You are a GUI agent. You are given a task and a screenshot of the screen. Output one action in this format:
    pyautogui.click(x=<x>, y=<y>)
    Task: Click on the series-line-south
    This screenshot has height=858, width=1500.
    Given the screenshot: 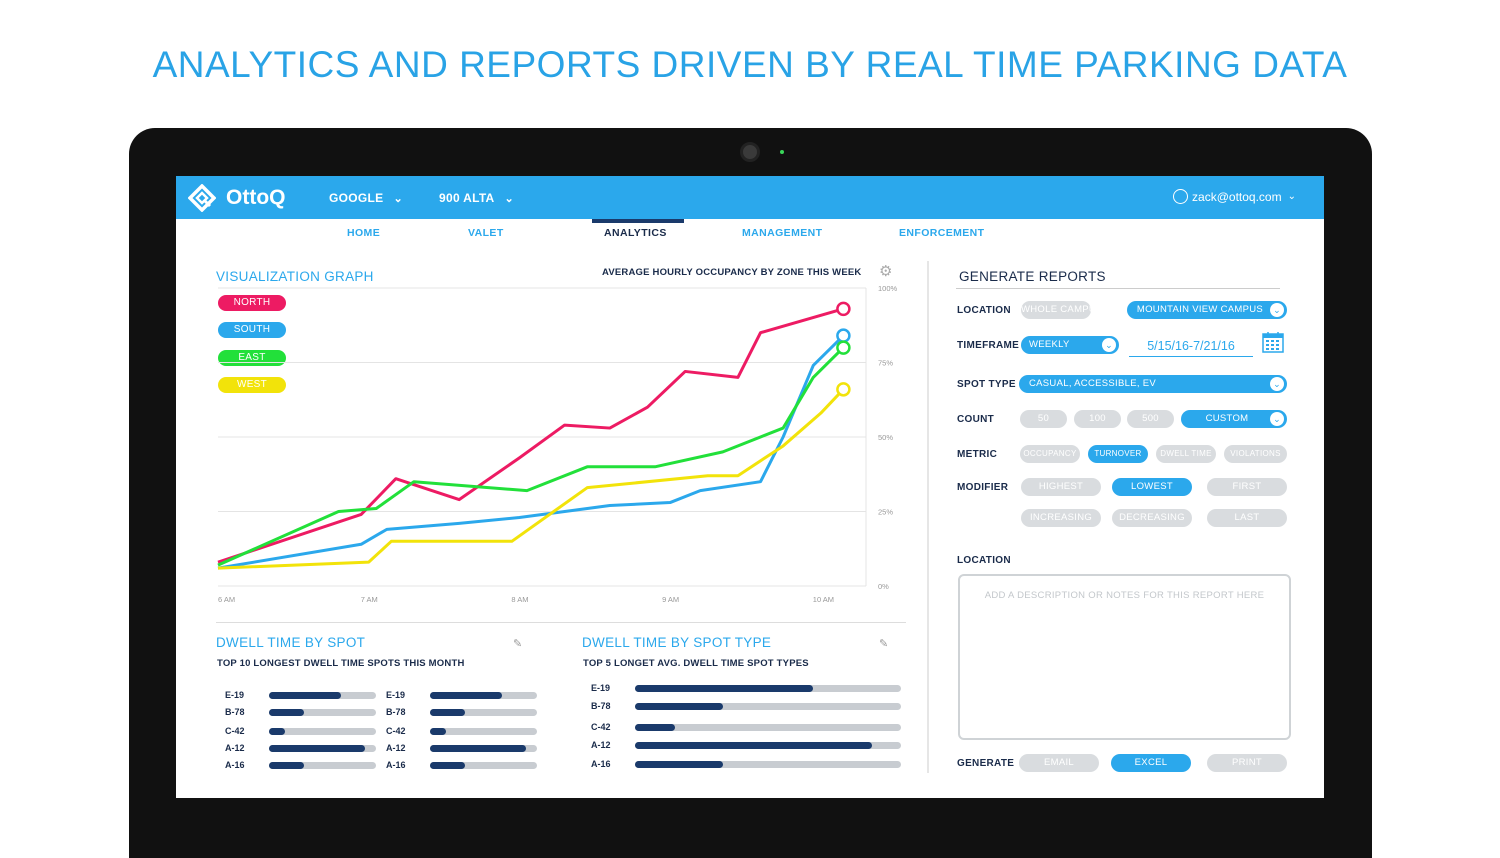 What is the action you would take?
    pyautogui.click(x=531, y=452)
    